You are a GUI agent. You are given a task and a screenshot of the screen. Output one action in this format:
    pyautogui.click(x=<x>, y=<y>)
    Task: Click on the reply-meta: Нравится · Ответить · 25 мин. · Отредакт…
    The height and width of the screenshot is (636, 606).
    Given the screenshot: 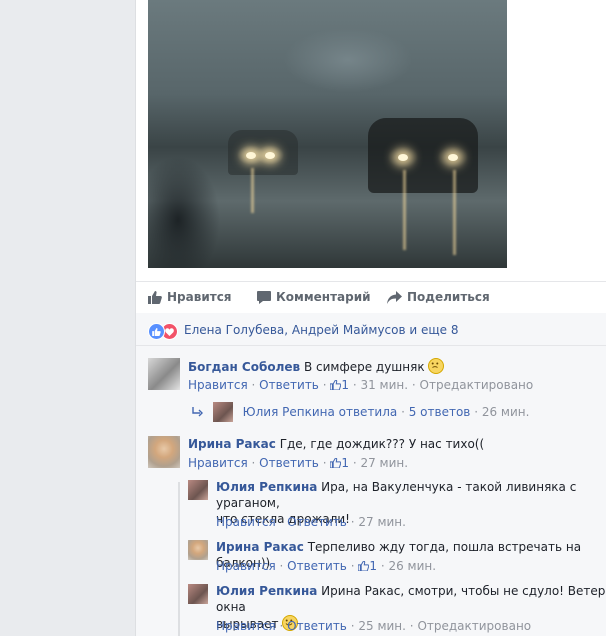 What is the action you would take?
    pyautogui.click(x=374, y=626)
    